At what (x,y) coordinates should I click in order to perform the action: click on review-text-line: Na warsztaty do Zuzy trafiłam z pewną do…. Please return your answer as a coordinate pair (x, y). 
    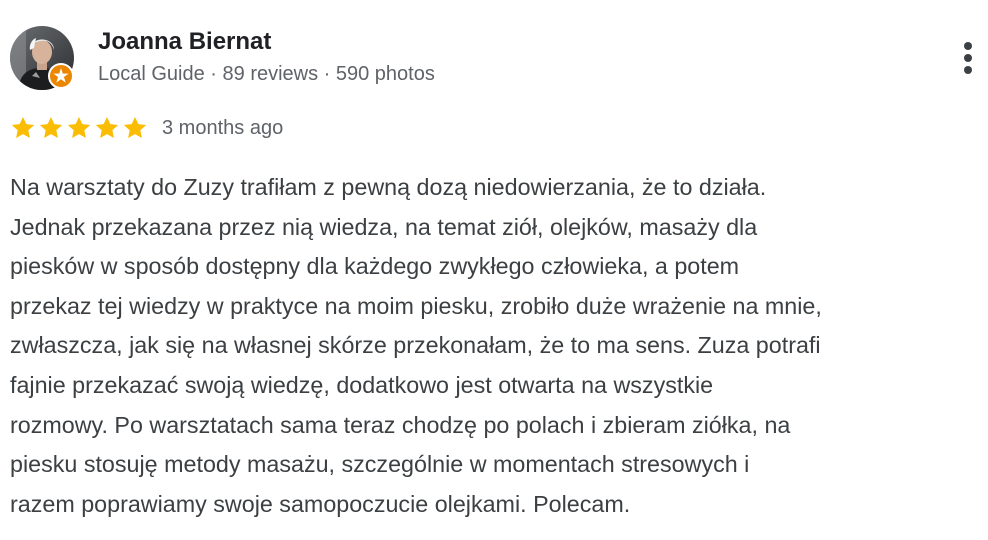
    Looking at the image, I should click on (388, 187).